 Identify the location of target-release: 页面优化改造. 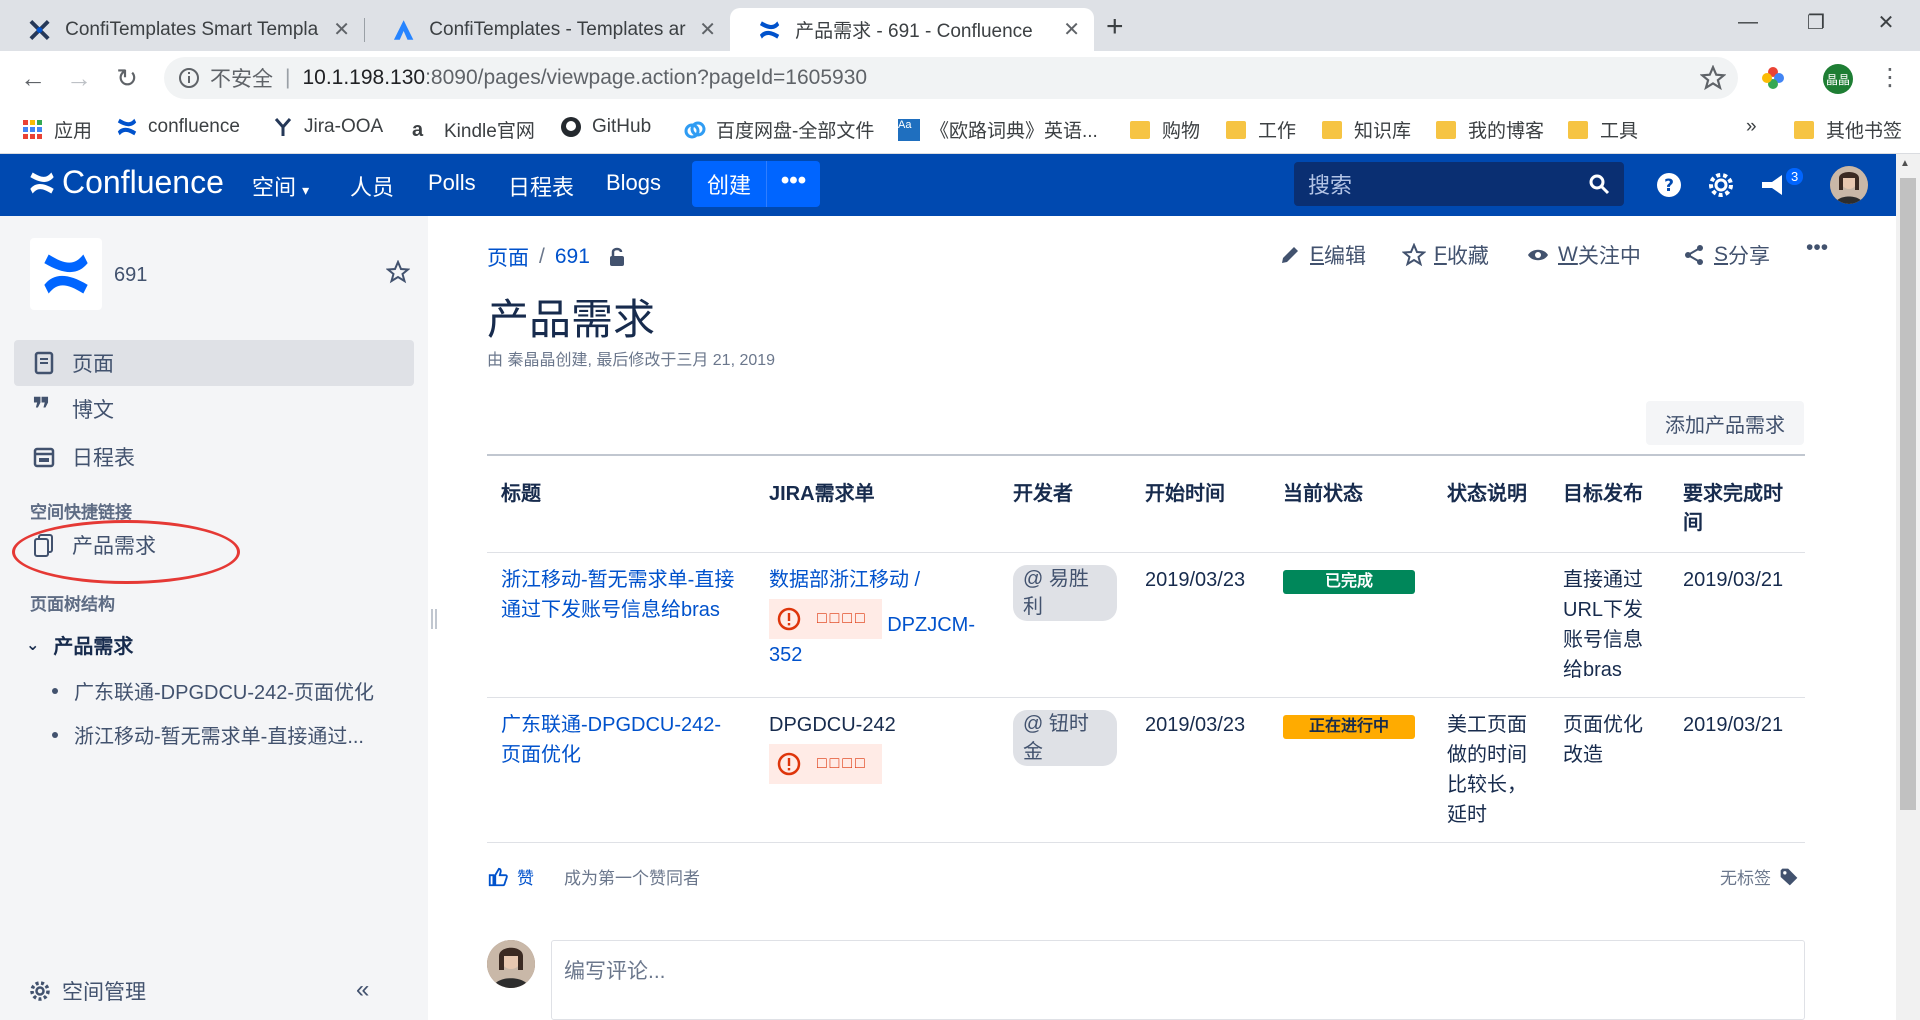
(1609, 770).